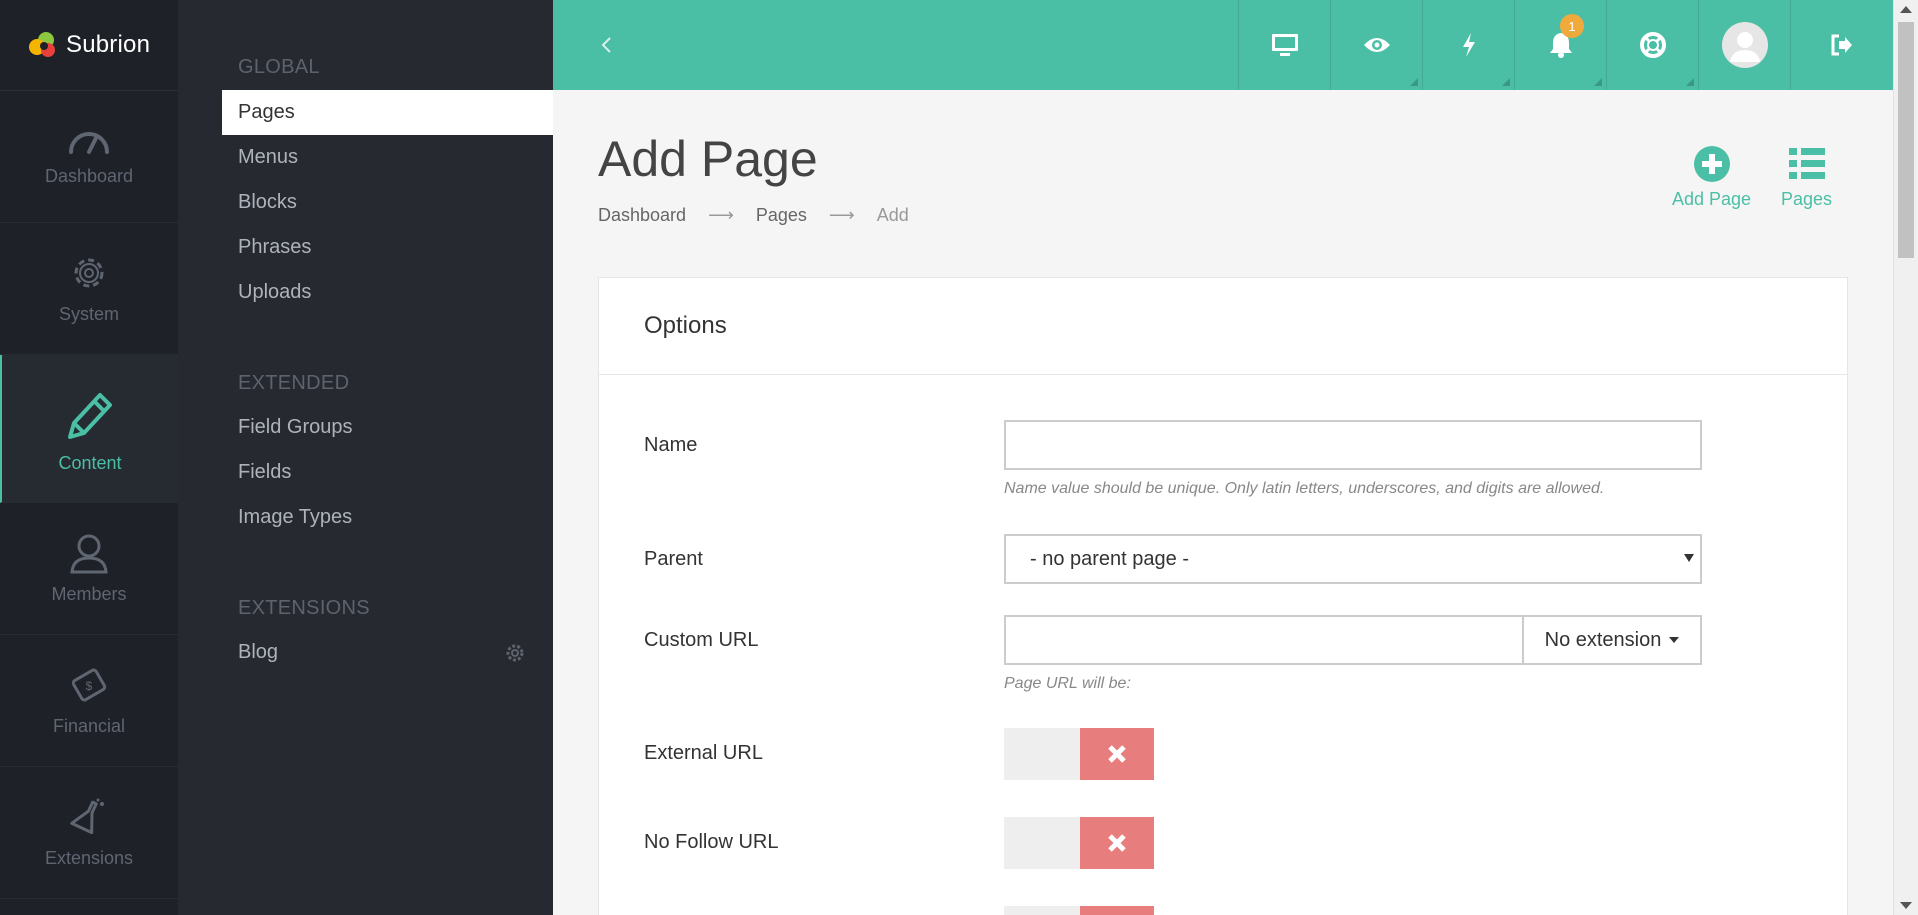  I want to click on logout-button, so click(1841, 45).